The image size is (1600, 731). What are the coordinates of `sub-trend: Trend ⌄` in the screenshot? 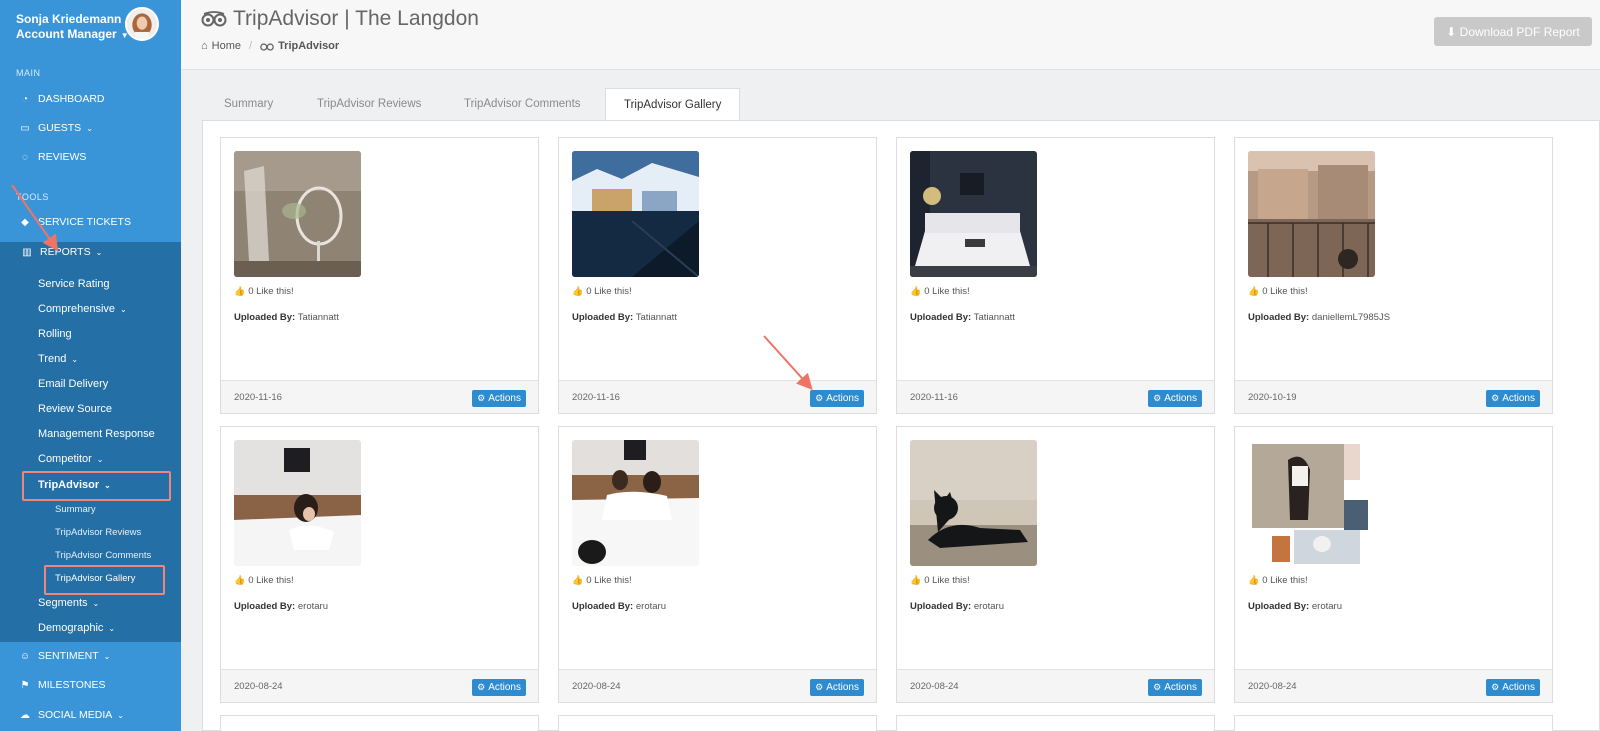 It's located at (58, 359).